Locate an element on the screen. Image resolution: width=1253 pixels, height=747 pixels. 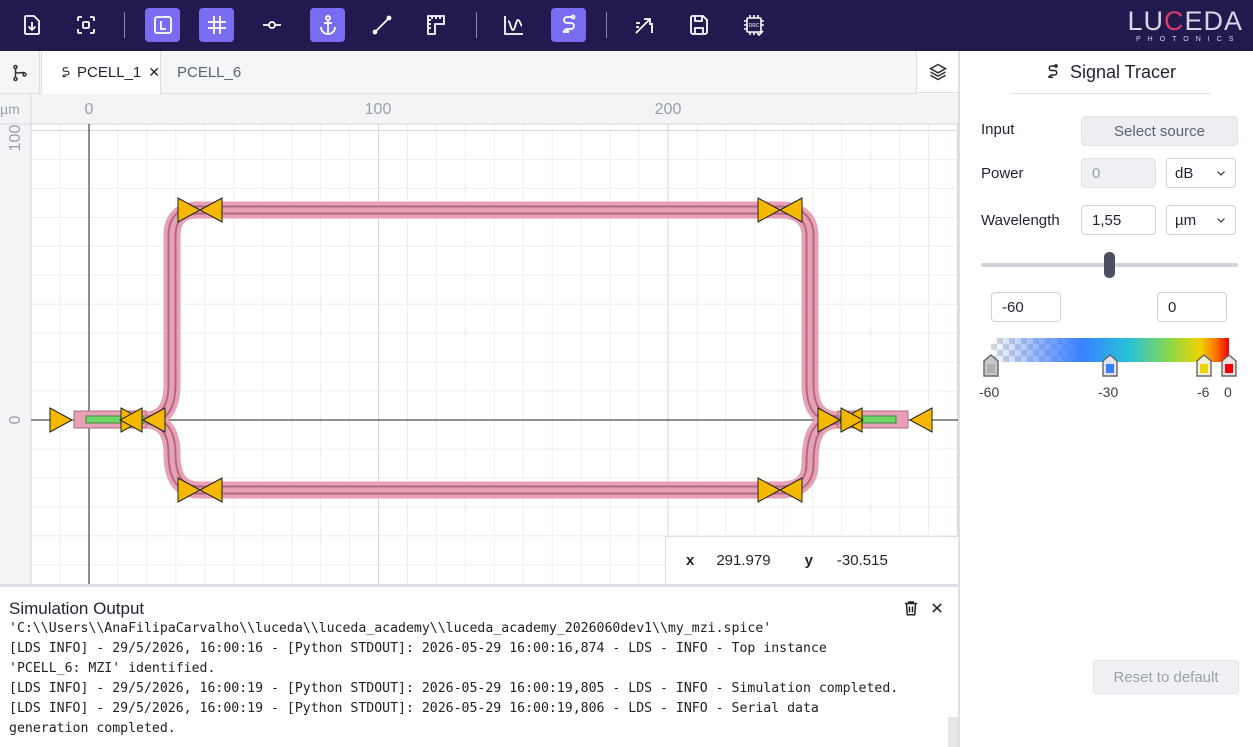
y-tick-label: 100 is located at coordinates (15, 138).